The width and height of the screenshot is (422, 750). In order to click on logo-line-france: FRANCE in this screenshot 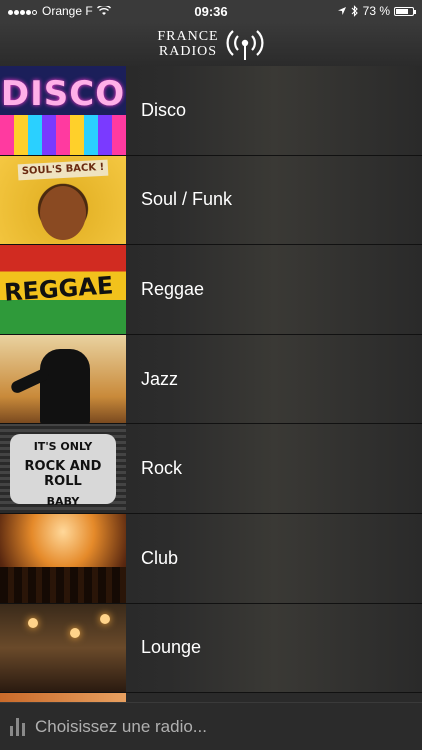, I will do `click(188, 36)`.